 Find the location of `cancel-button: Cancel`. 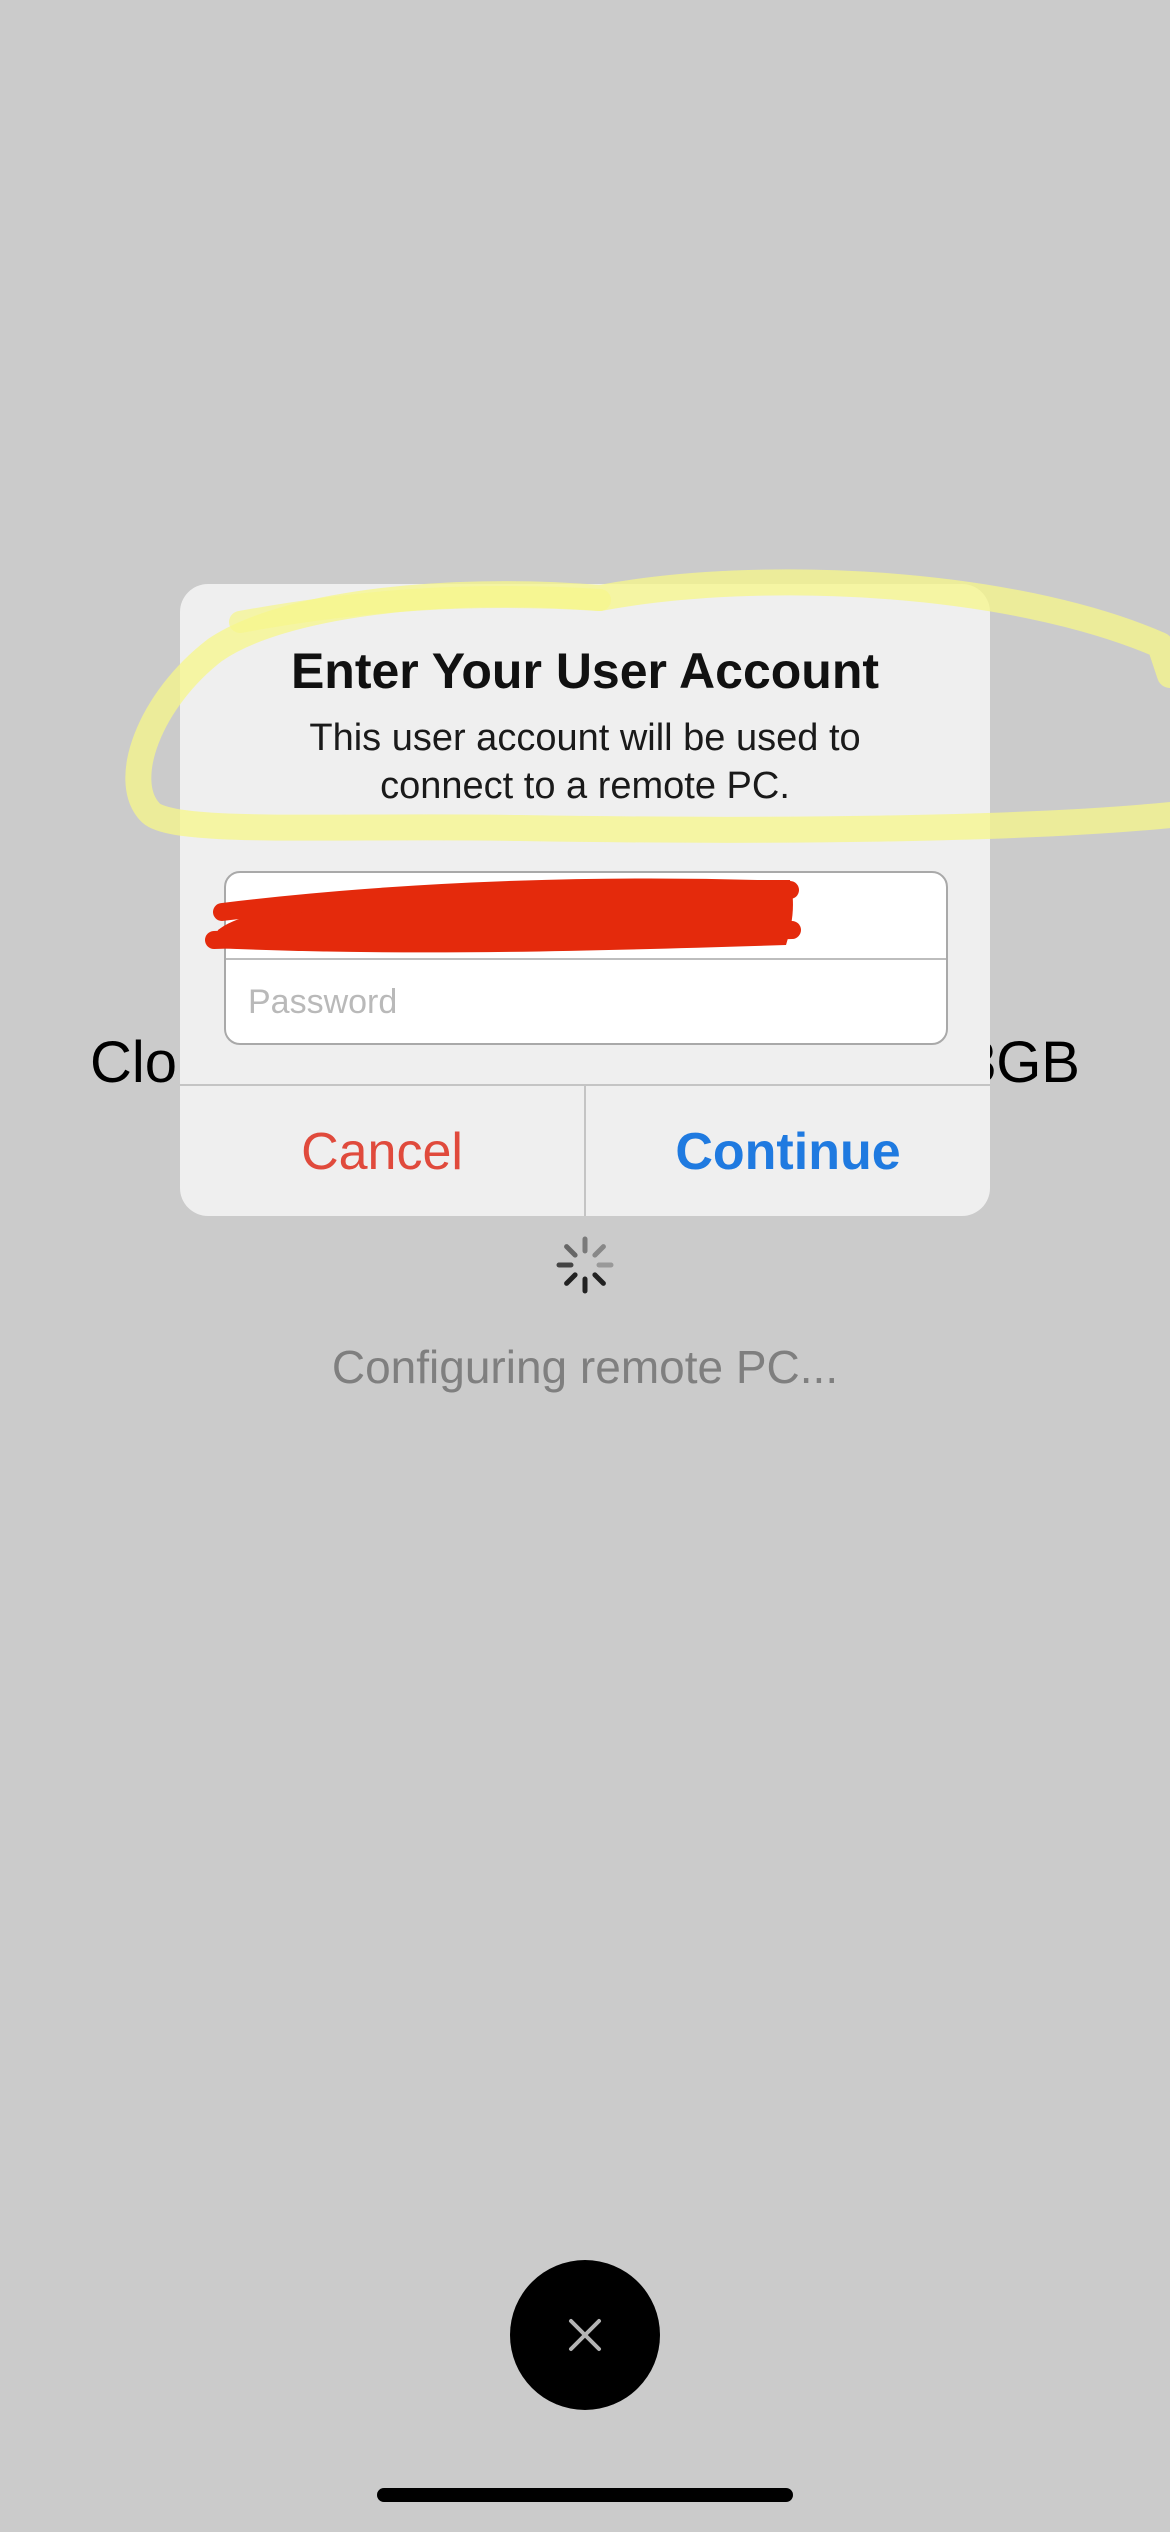

cancel-button: Cancel is located at coordinates (382, 1151).